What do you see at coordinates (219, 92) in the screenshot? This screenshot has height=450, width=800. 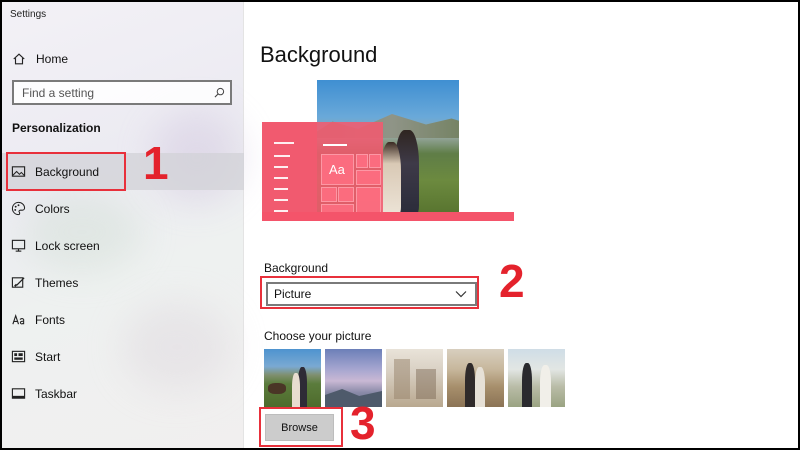 I see `search-icon` at bounding box center [219, 92].